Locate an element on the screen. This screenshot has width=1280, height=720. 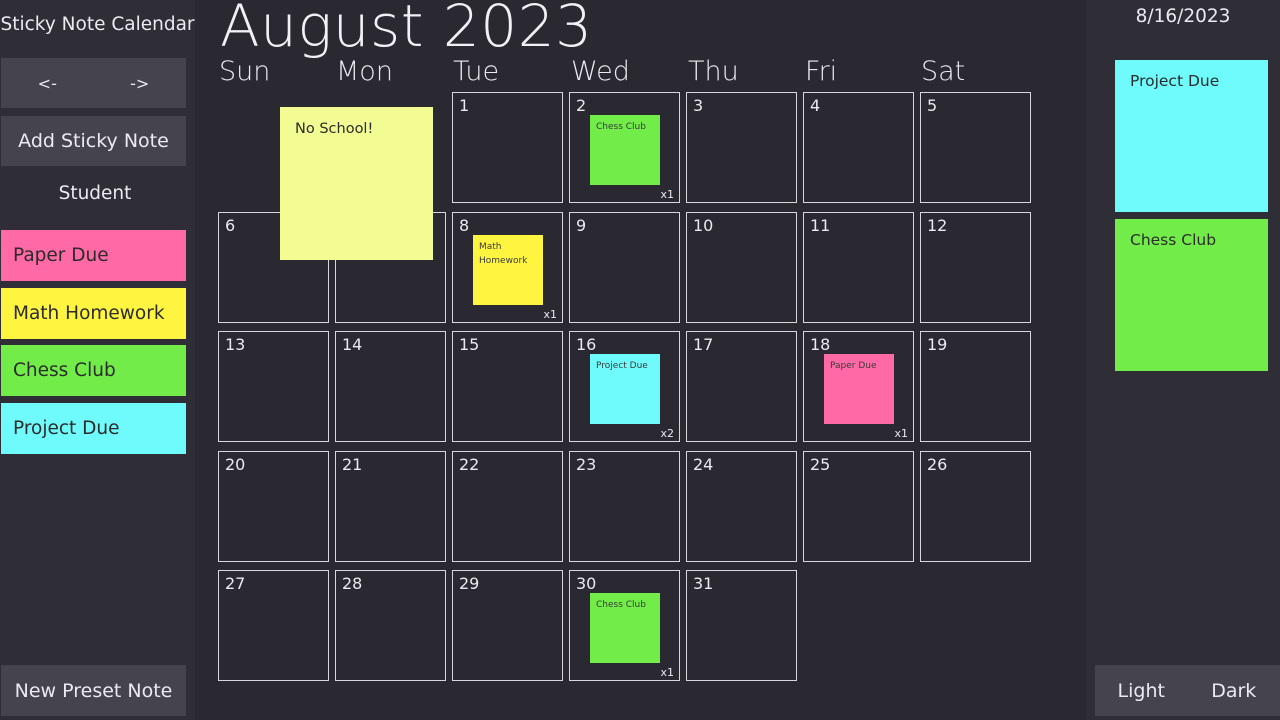
day-number: 30 is located at coordinates (586, 583).